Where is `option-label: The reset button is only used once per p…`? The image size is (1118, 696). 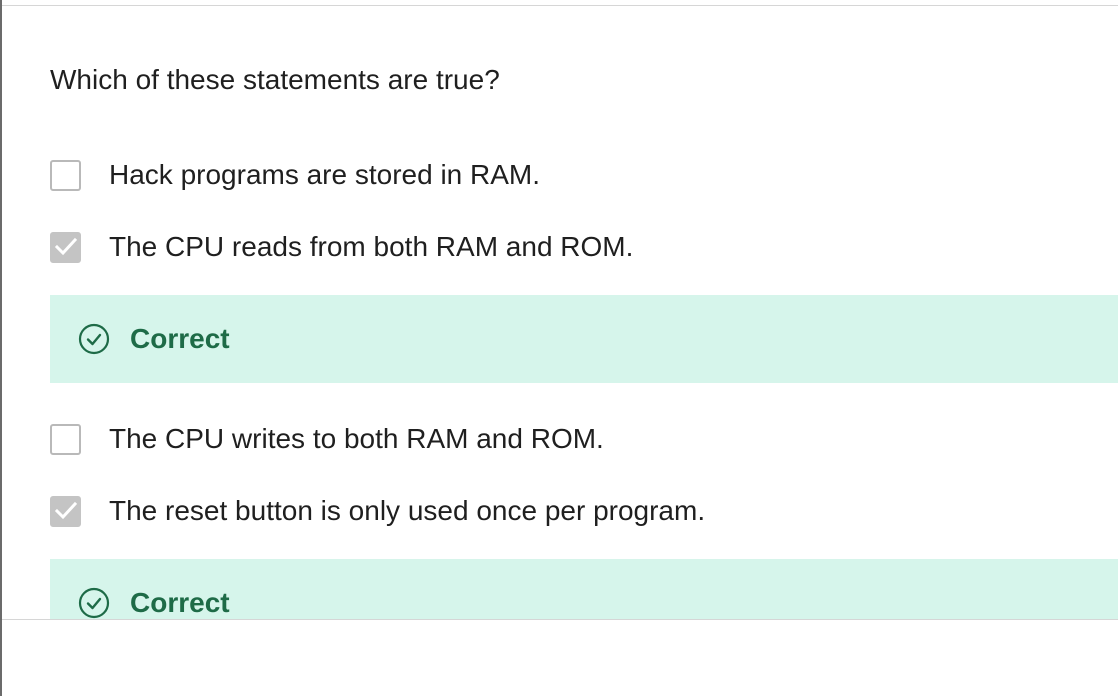 option-label: The reset button is only used once per p… is located at coordinates (407, 510).